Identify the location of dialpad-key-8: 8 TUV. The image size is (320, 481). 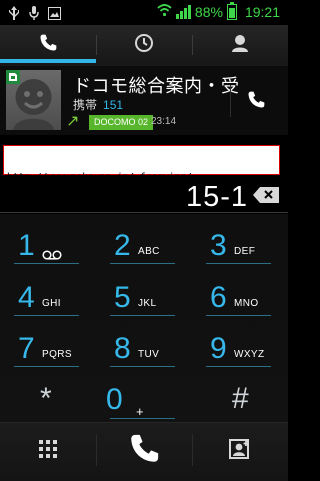
(144, 352).